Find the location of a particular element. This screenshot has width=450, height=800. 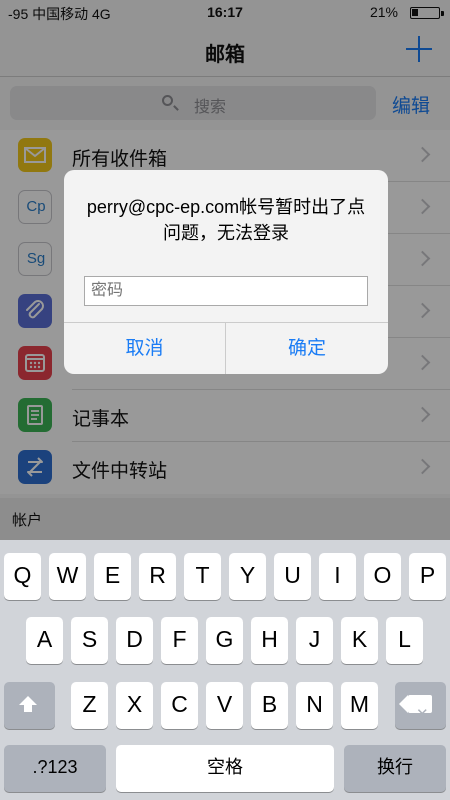

shift-key is located at coordinates (29, 705).